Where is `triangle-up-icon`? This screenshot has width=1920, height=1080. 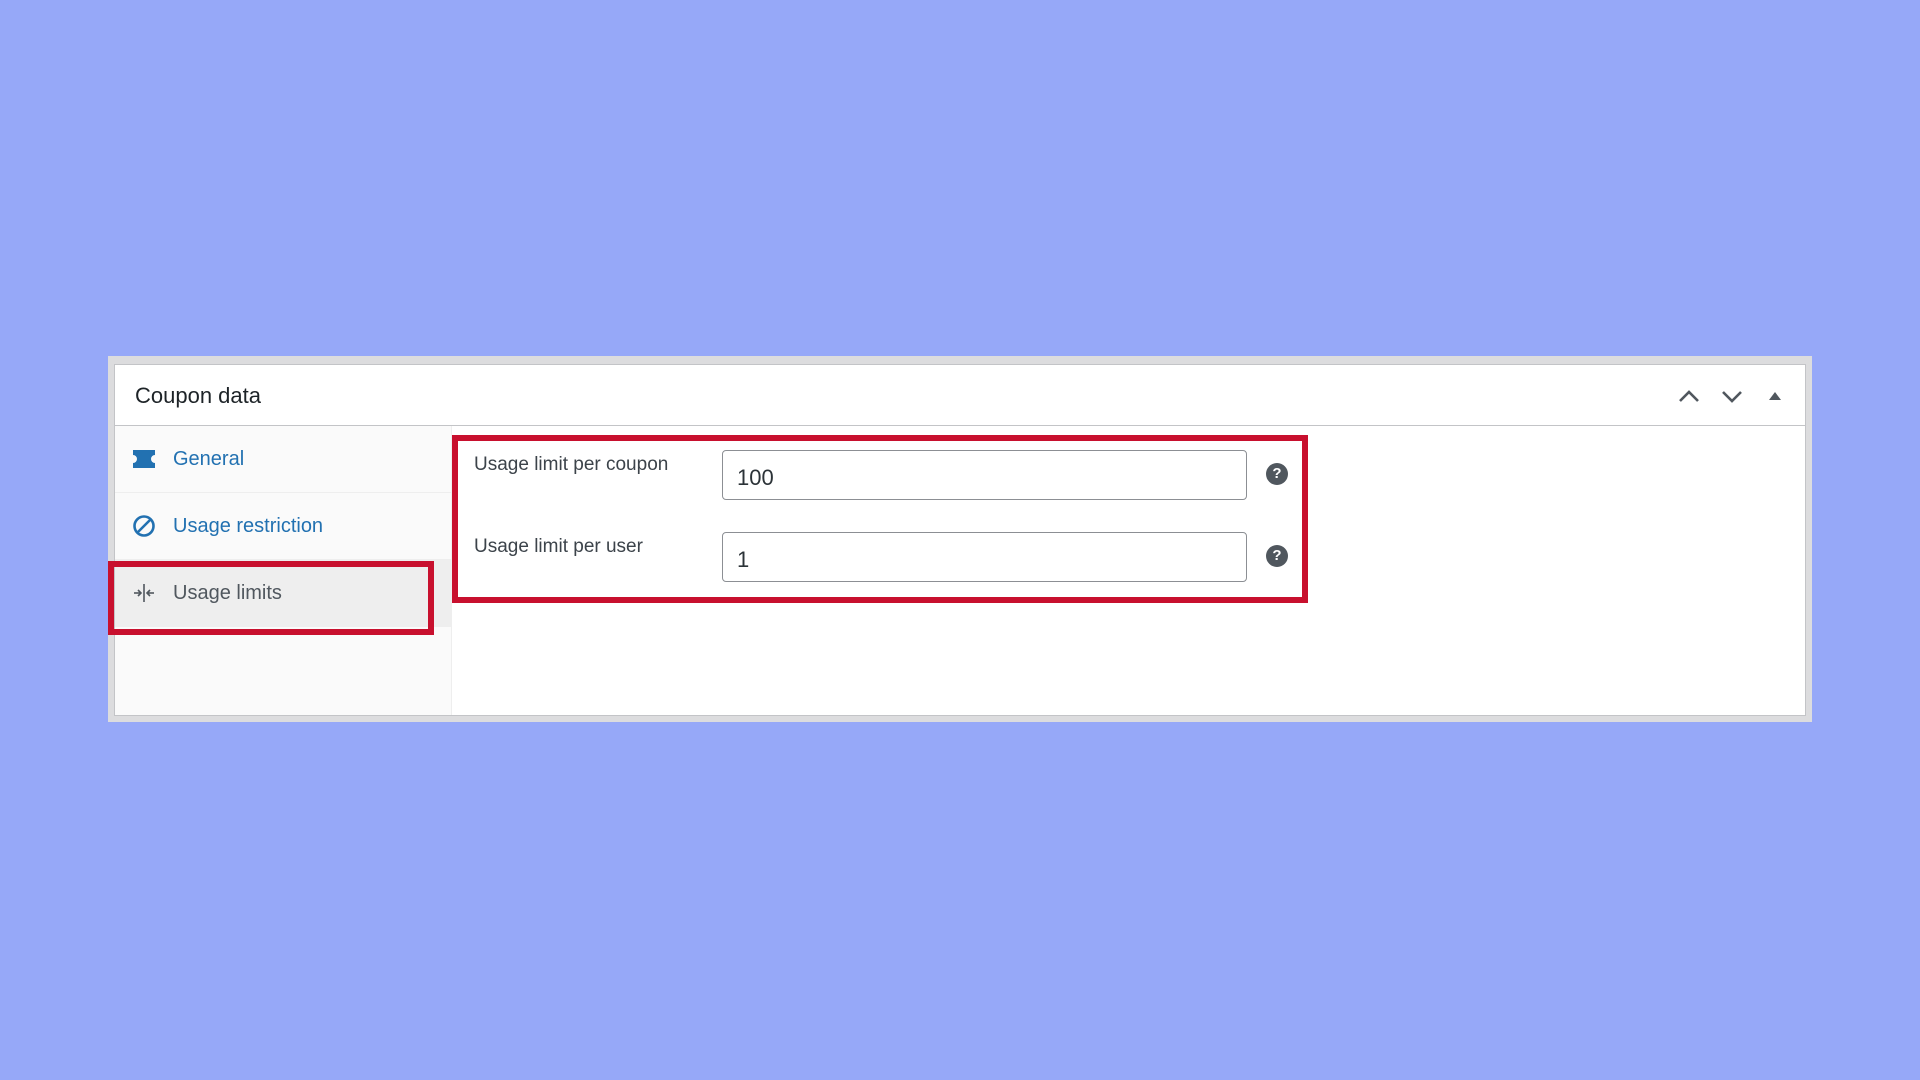 triangle-up-icon is located at coordinates (1775, 395).